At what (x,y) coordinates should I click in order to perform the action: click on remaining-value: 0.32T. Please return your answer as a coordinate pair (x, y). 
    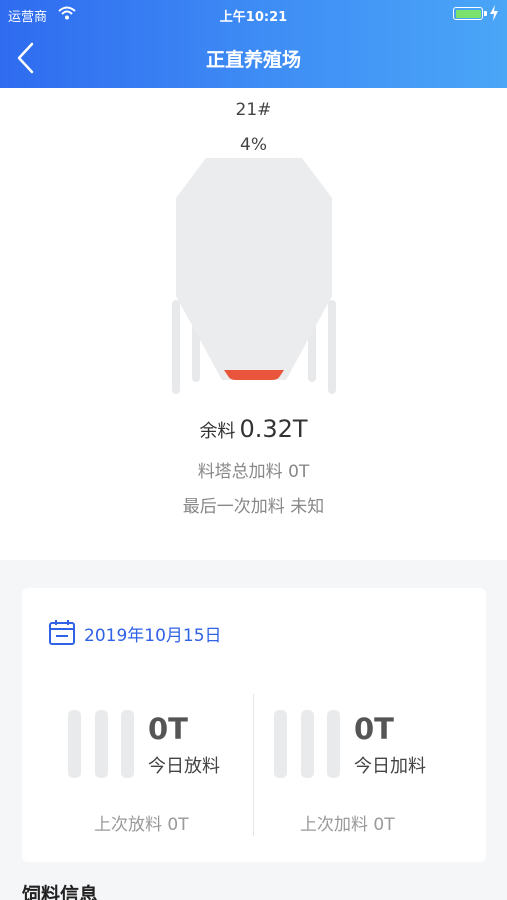
    Looking at the image, I should click on (273, 429).